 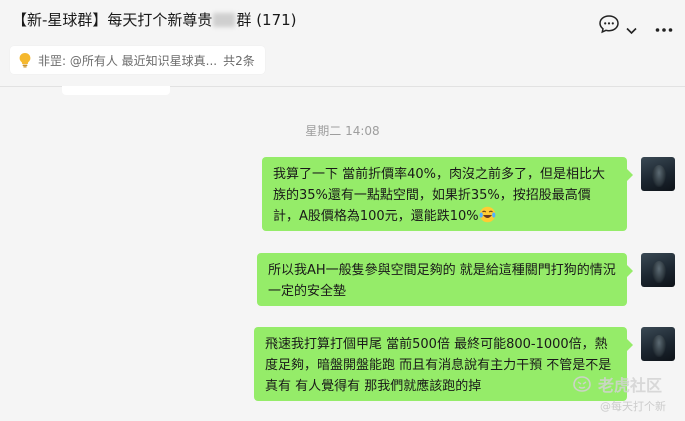 What do you see at coordinates (664, 27) in the screenshot?
I see `more-icon` at bounding box center [664, 27].